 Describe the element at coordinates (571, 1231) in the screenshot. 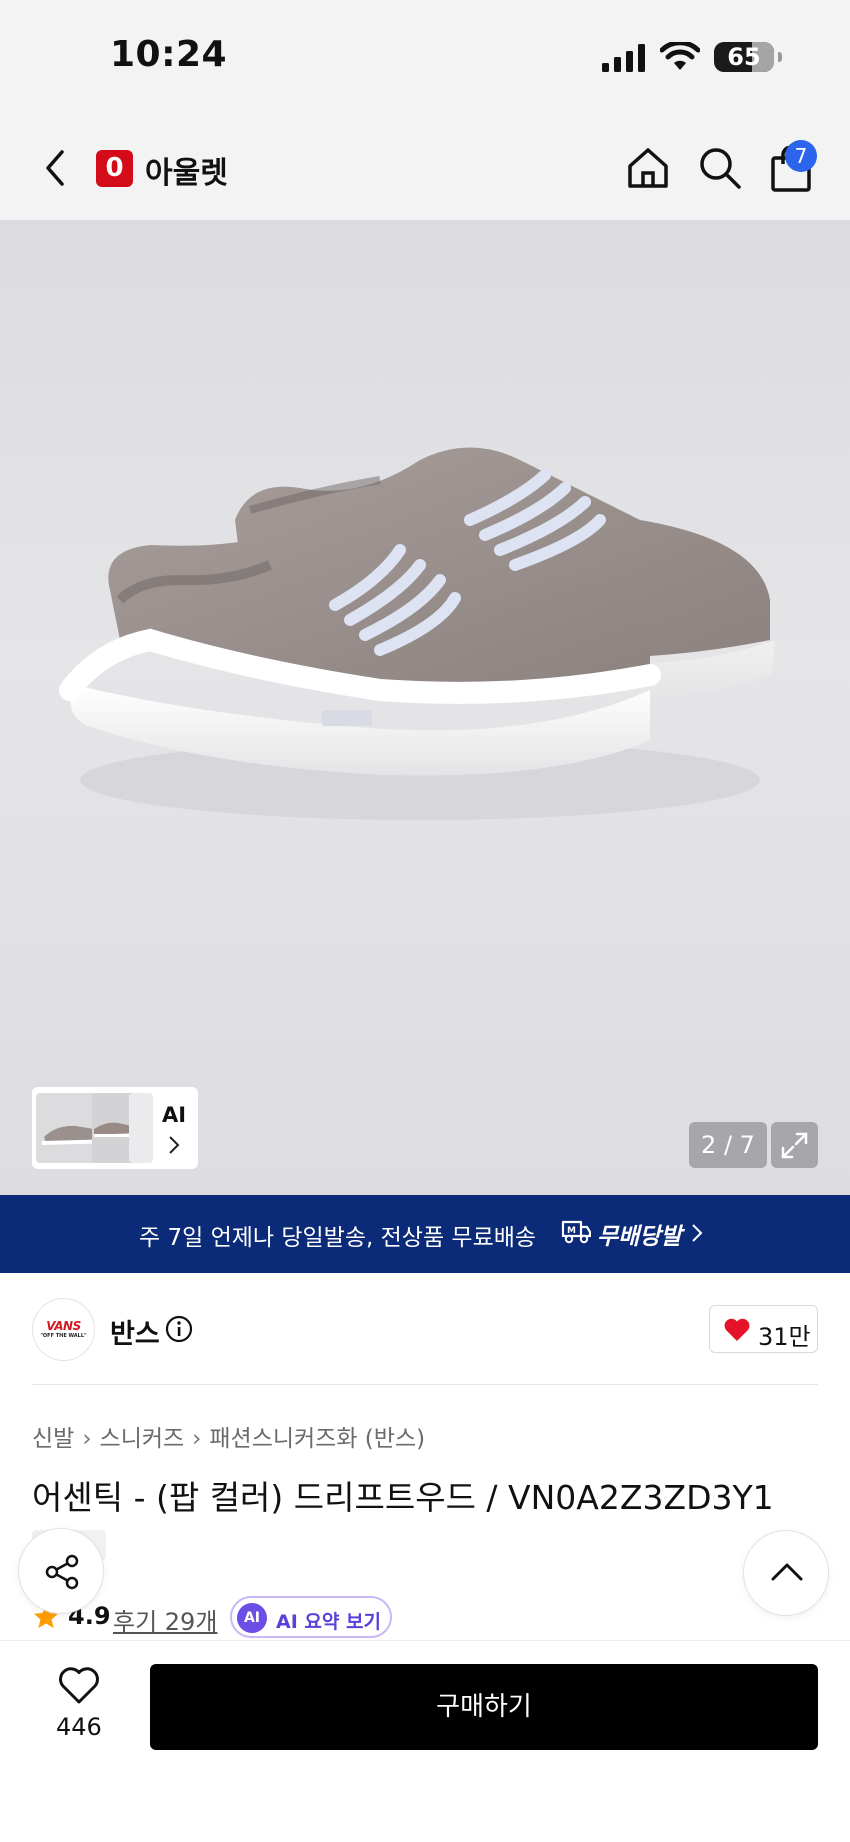

I see `svg-text: M` at that location.